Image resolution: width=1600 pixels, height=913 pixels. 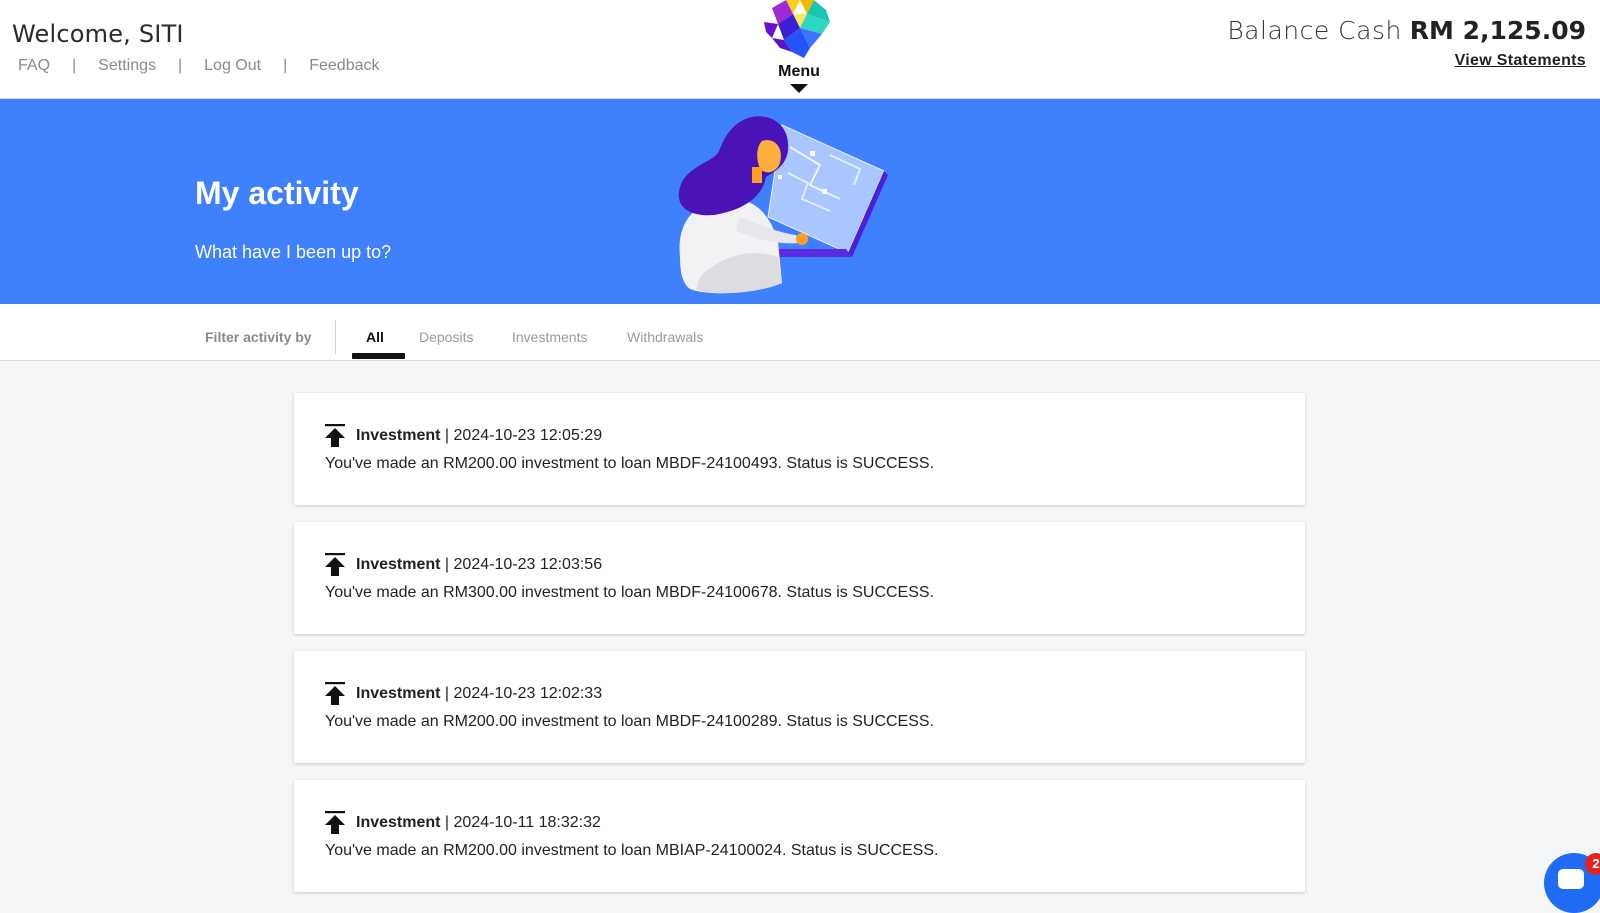 I want to click on activity-datetime: | 2024-10-23 12:02:33, so click(x=523, y=693).